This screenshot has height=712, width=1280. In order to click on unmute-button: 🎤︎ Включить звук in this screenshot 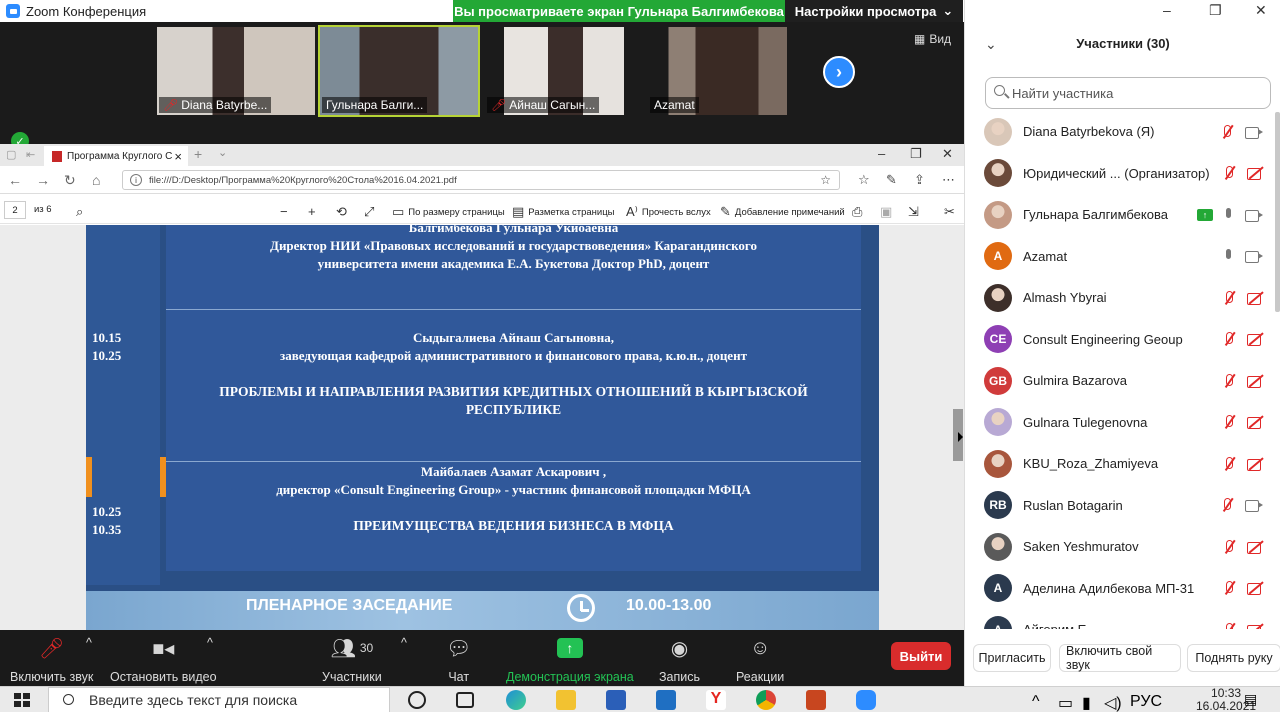, I will do `click(51, 660)`.